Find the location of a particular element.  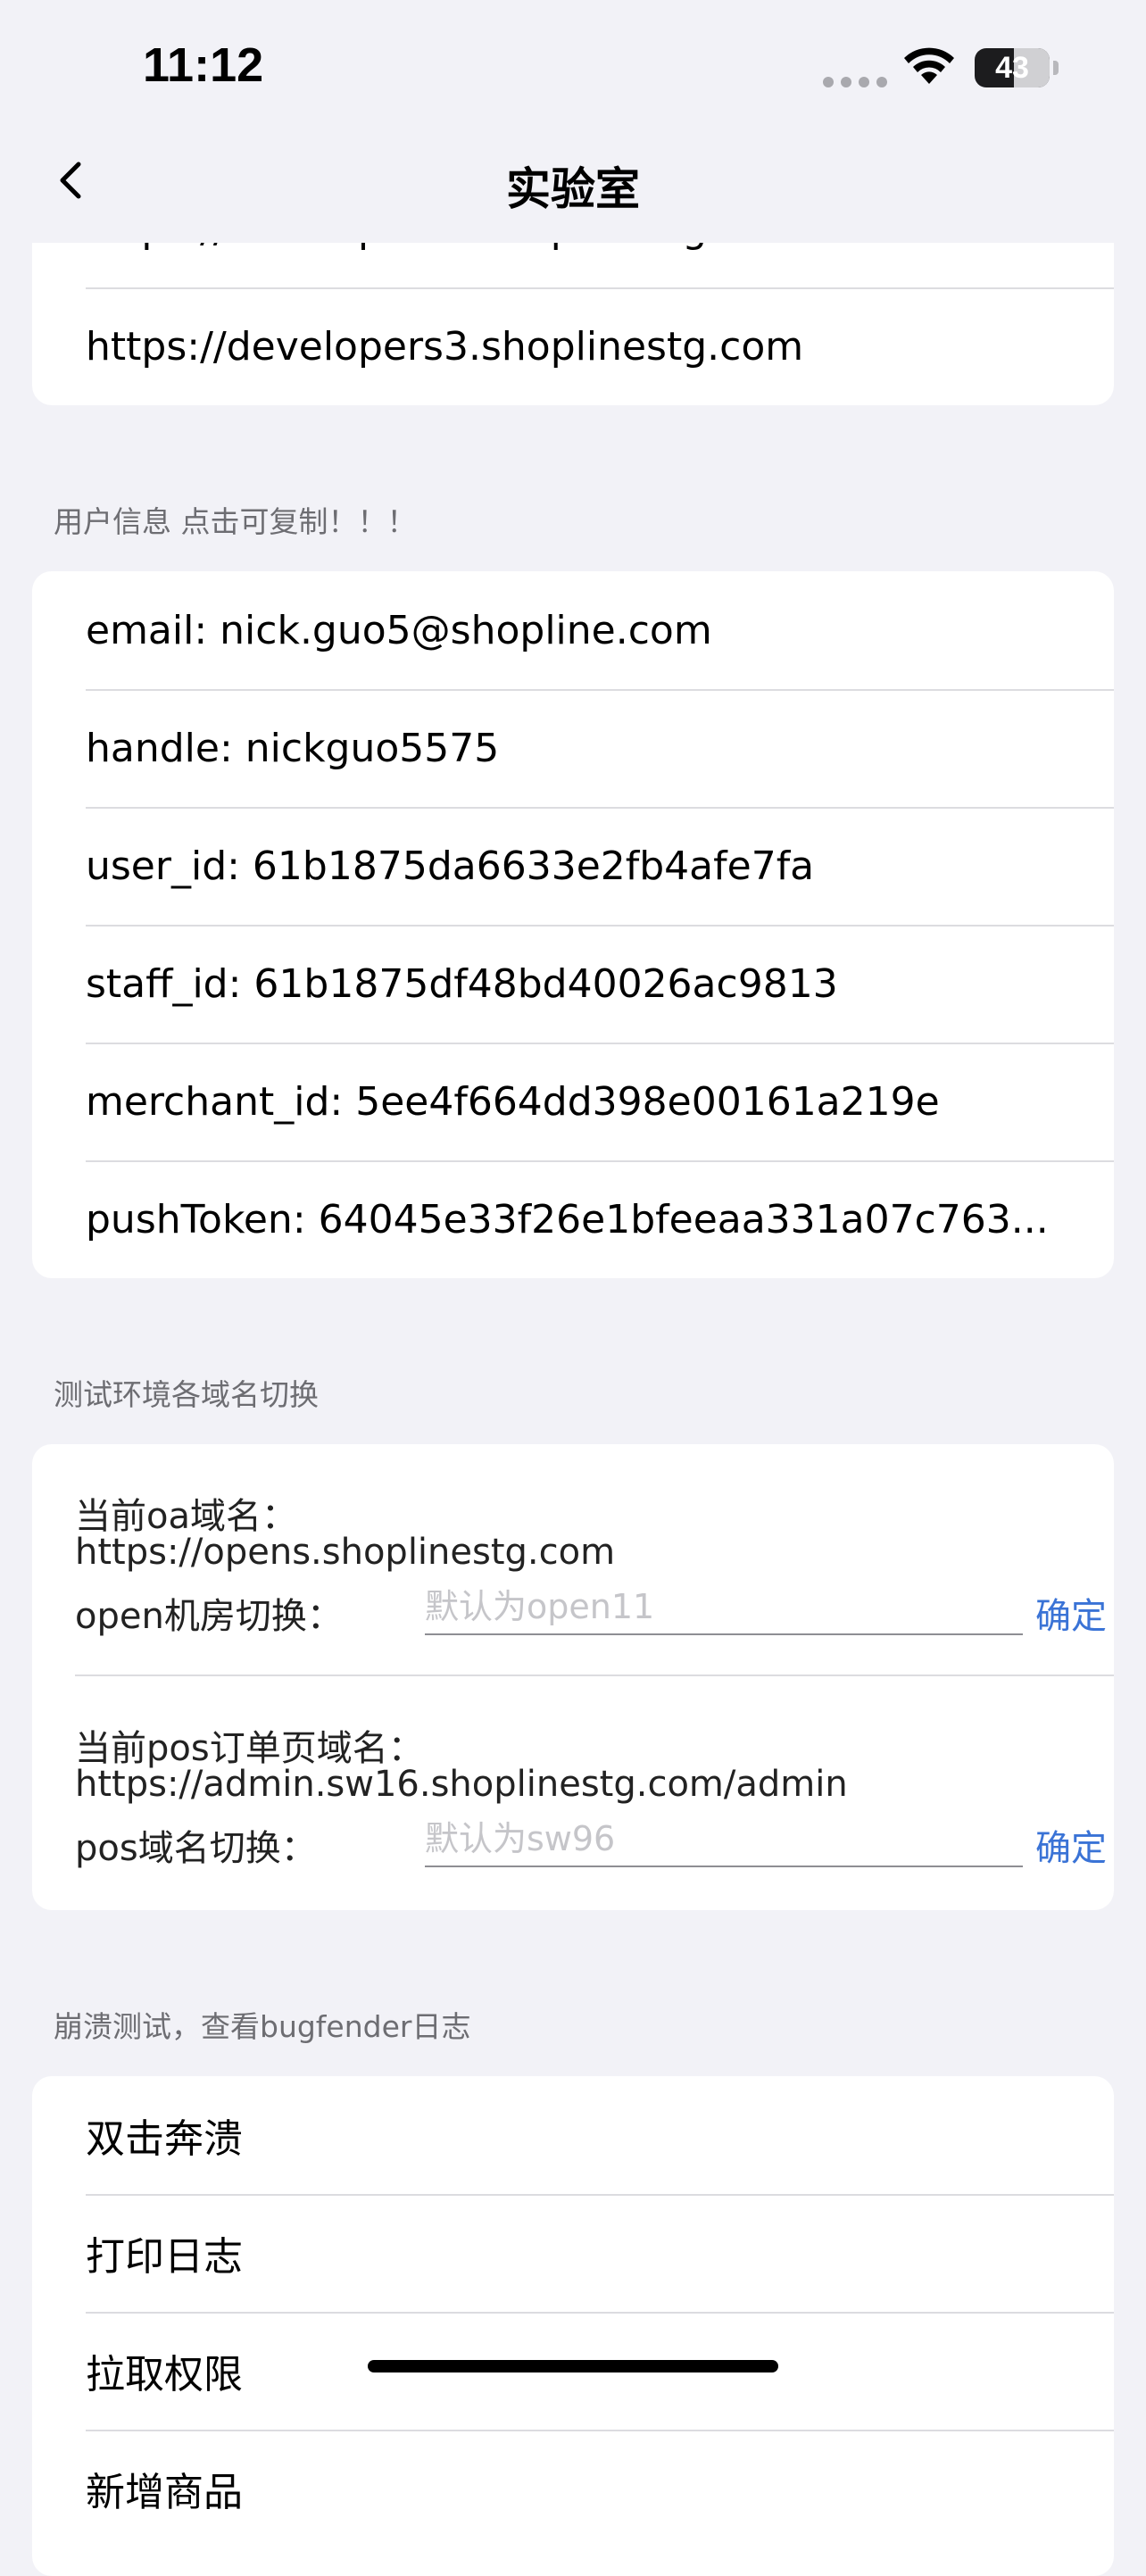

user-info-handle: handle: nickguo5575 is located at coordinates (600, 749).